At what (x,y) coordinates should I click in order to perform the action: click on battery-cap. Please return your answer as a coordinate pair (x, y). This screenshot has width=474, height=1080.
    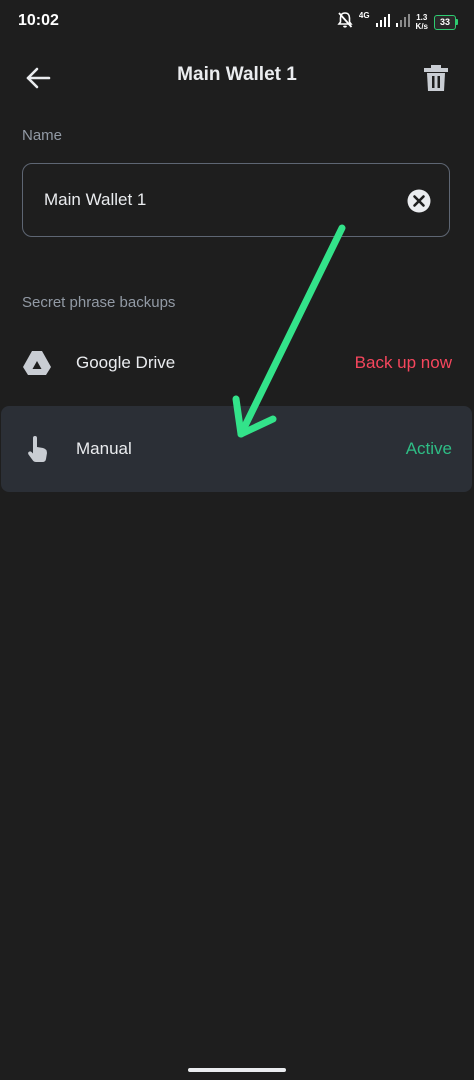
    Looking at the image, I should click on (457, 22).